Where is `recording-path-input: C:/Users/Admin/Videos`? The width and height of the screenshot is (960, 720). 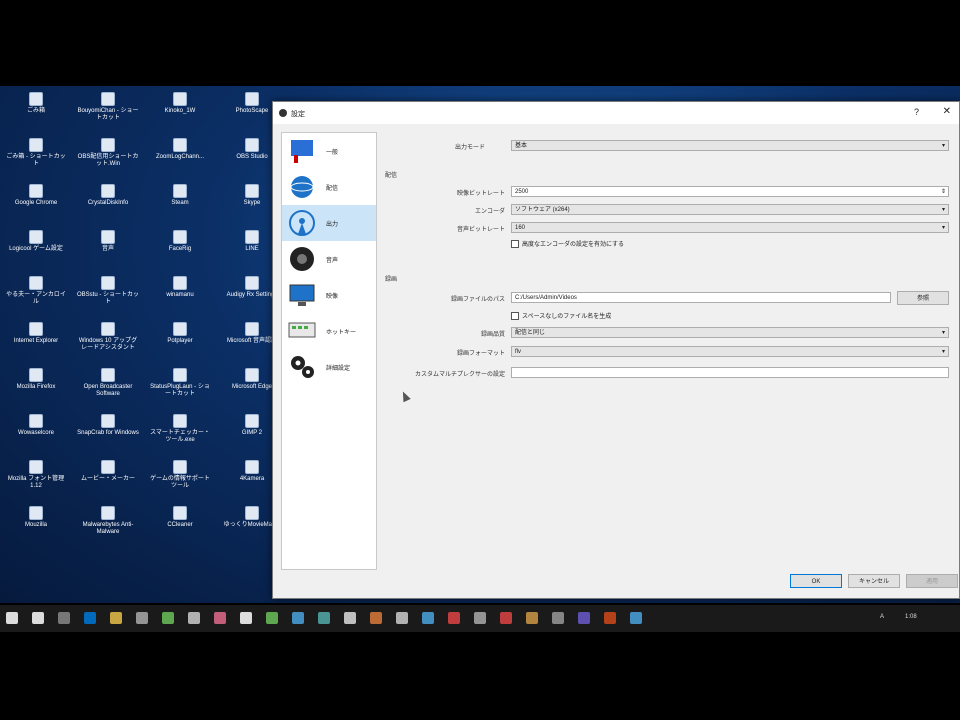
recording-path-input: C:/Users/Admin/Videos is located at coordinates (701, 297).